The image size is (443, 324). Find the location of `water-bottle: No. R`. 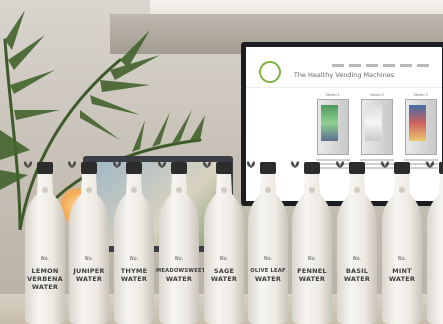

water-bottle: No. R is located at coordinates (433, 242).